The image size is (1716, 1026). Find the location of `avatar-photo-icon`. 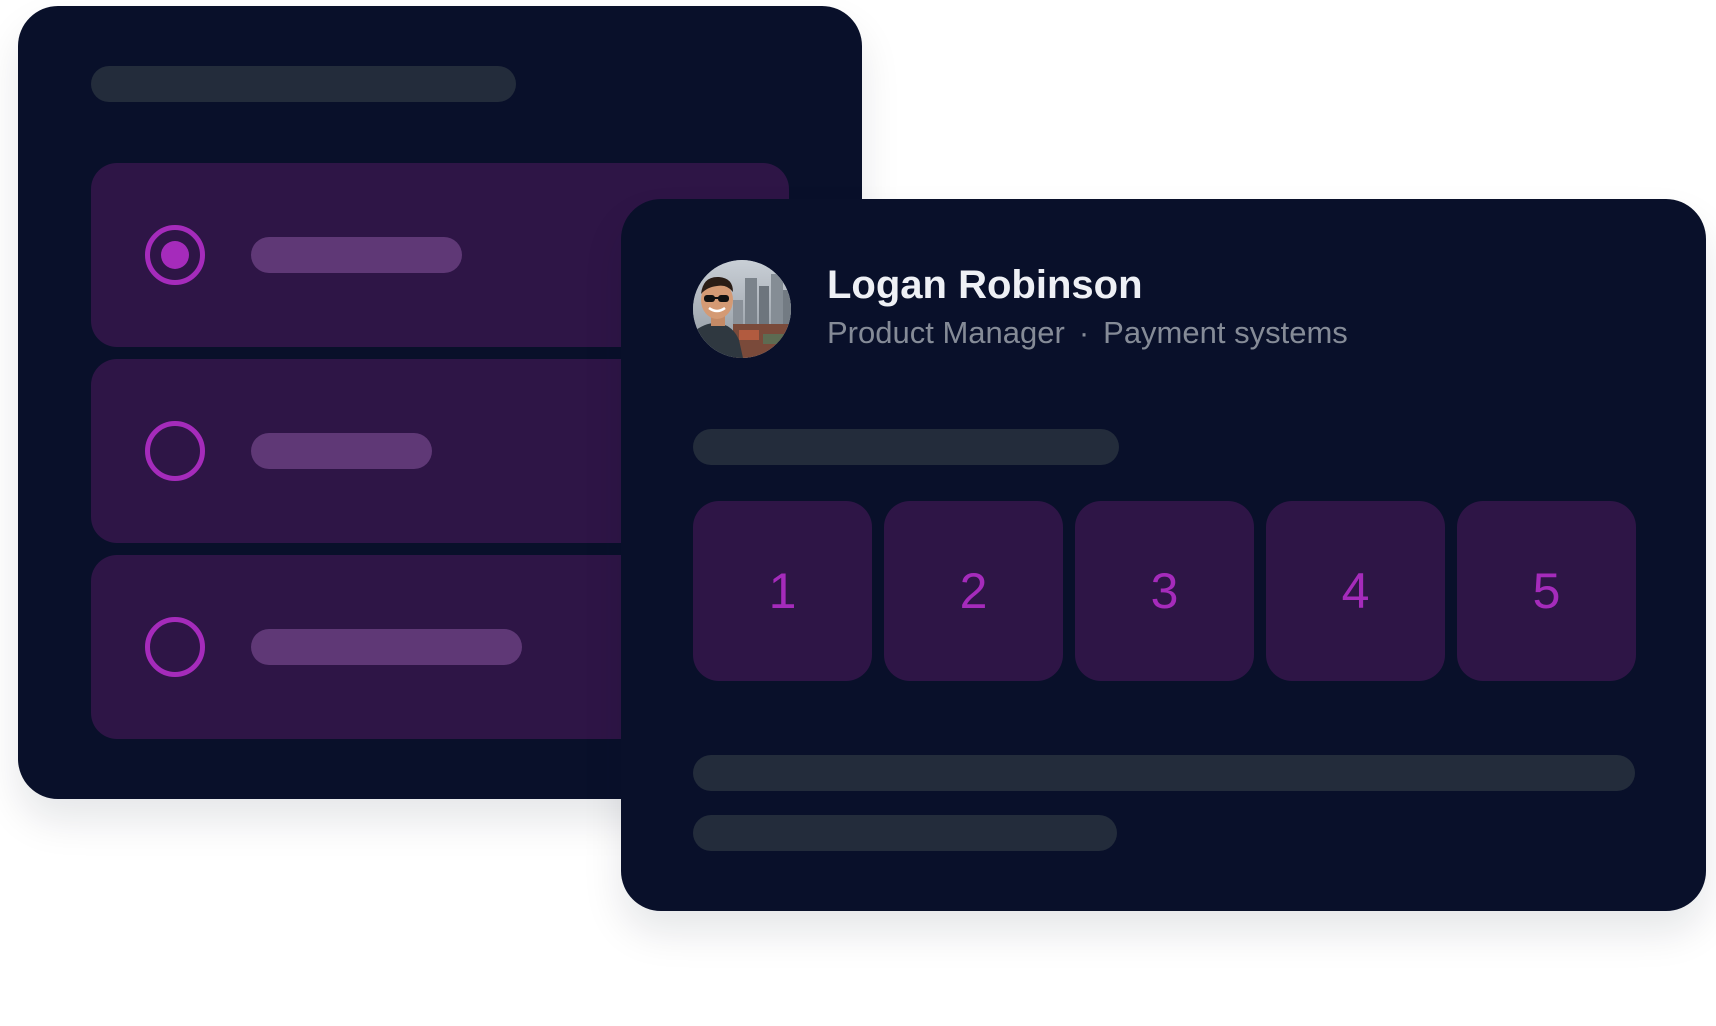

avatar-photo-icon is located at coordinates (742, 309).